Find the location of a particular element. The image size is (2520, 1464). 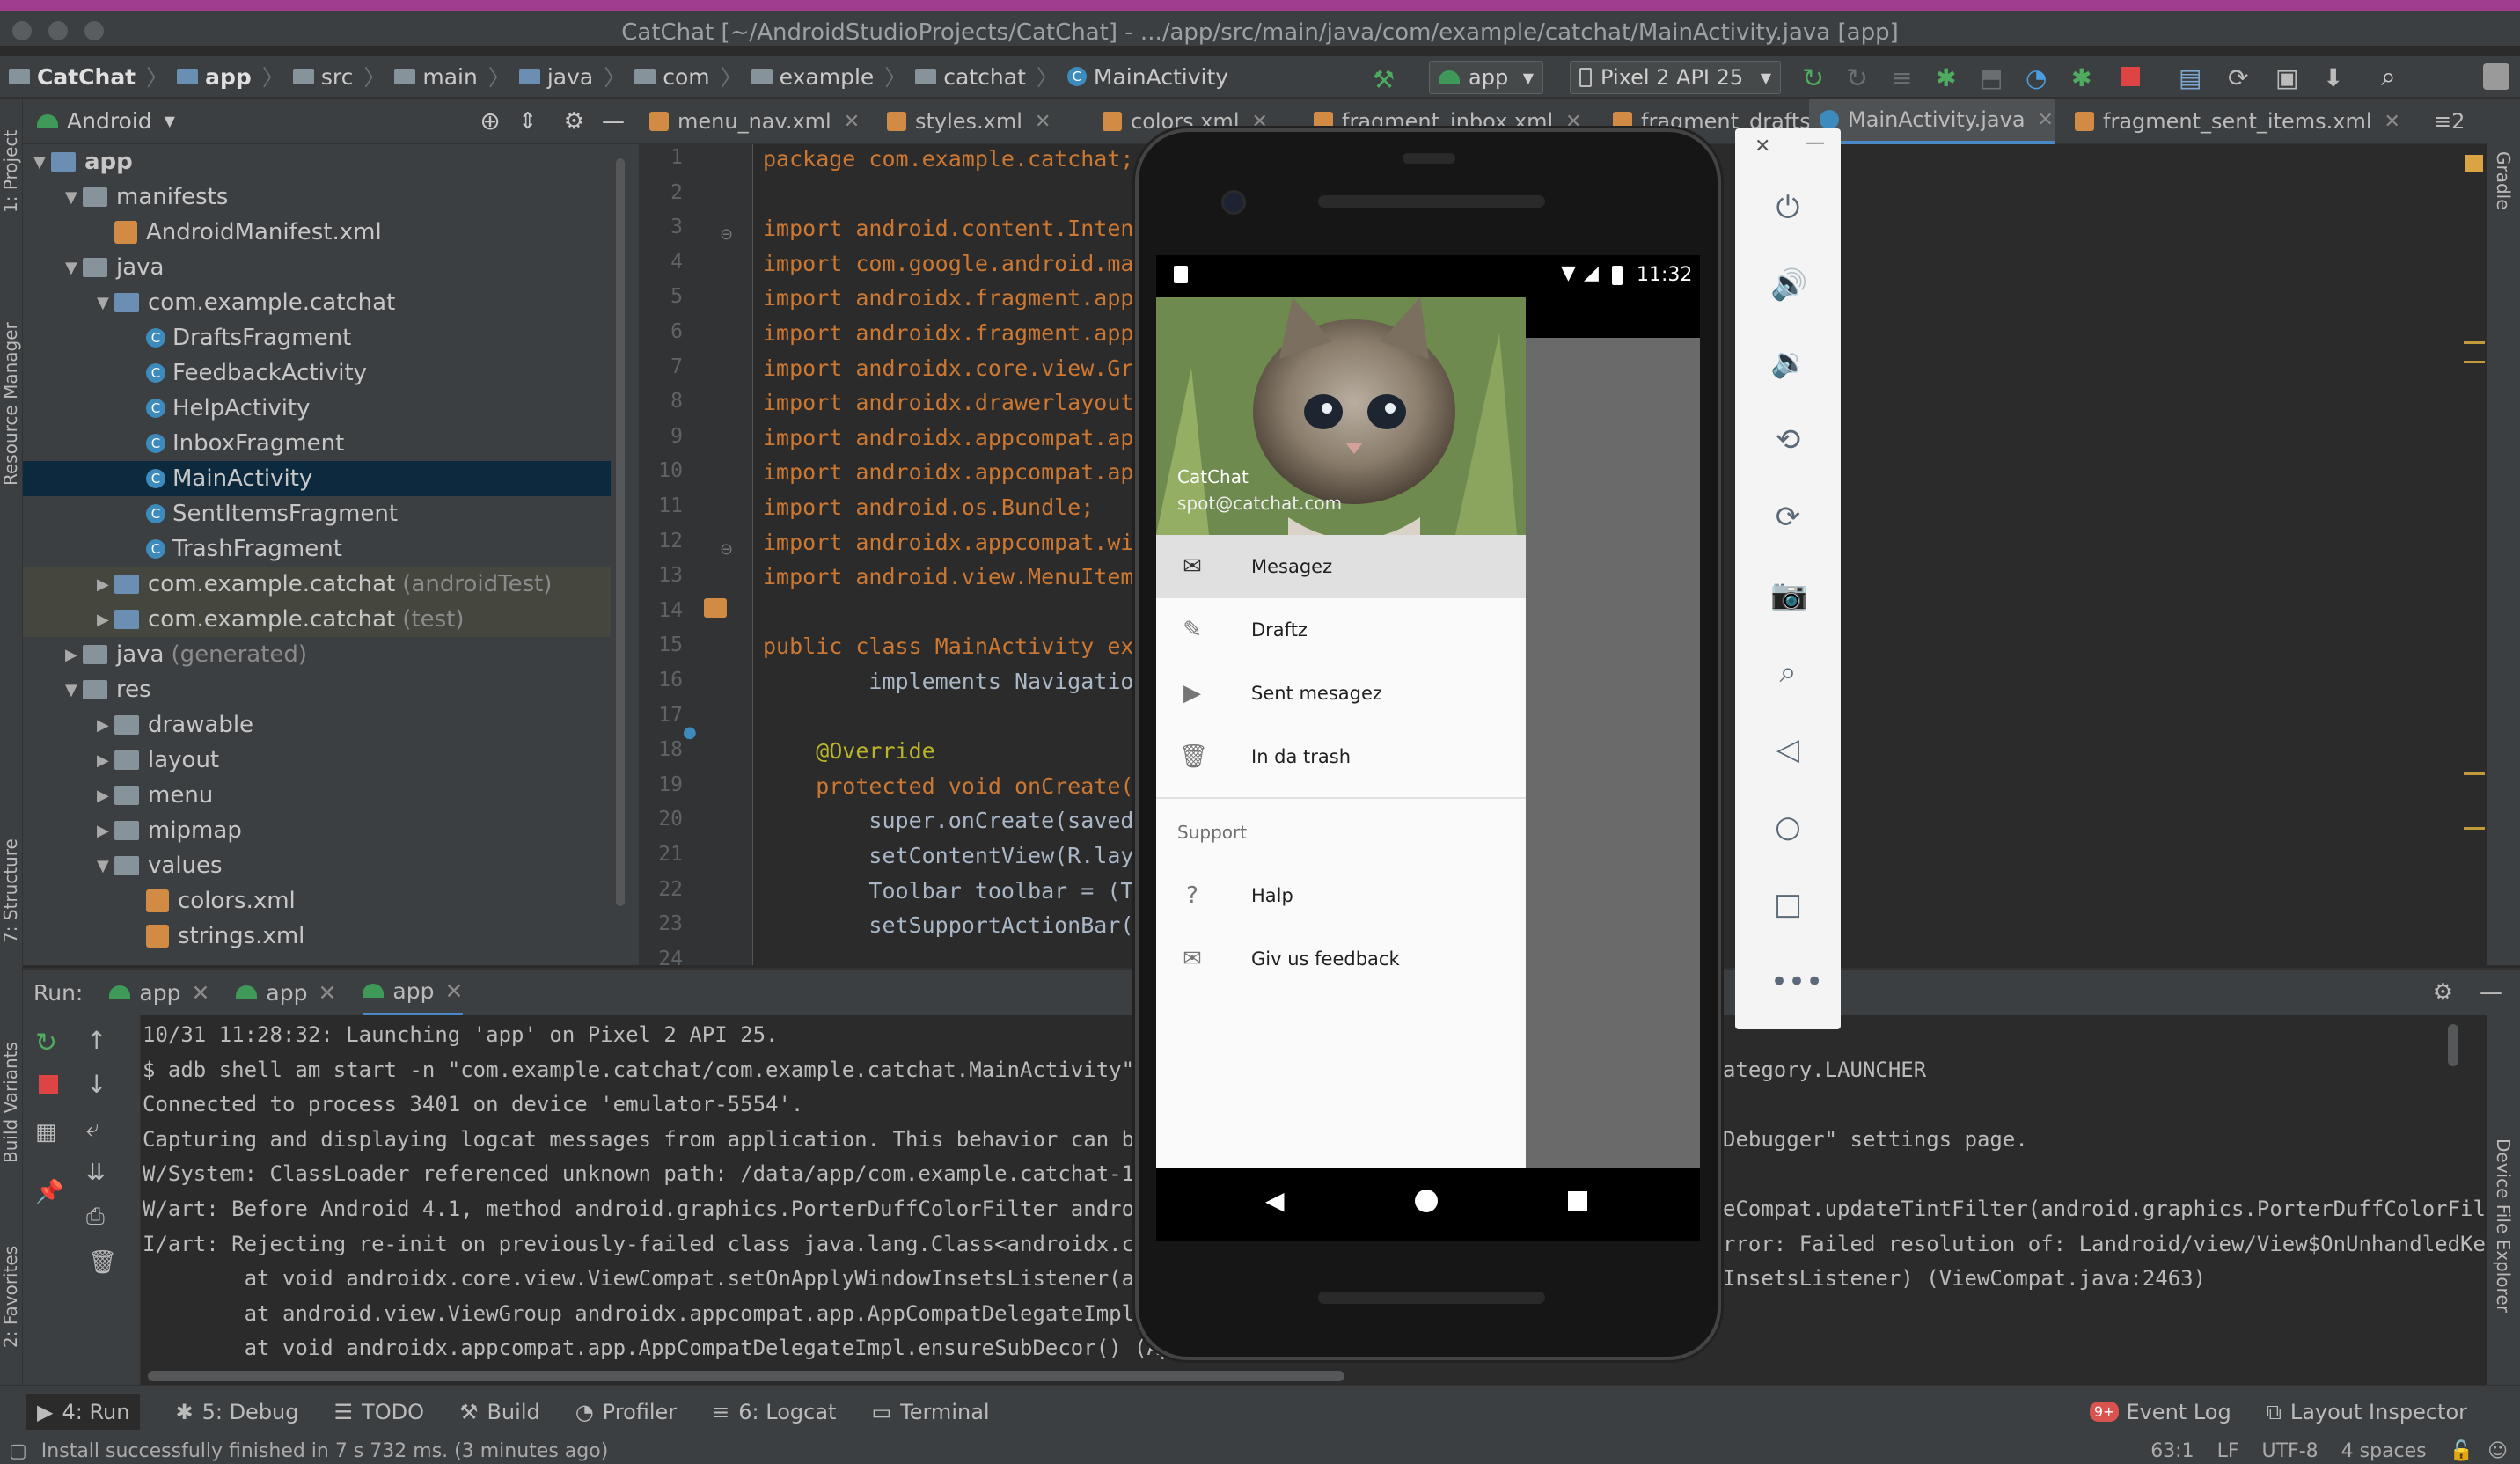

code-line: import android.content.Intent; is located at coordinates (962, 228).